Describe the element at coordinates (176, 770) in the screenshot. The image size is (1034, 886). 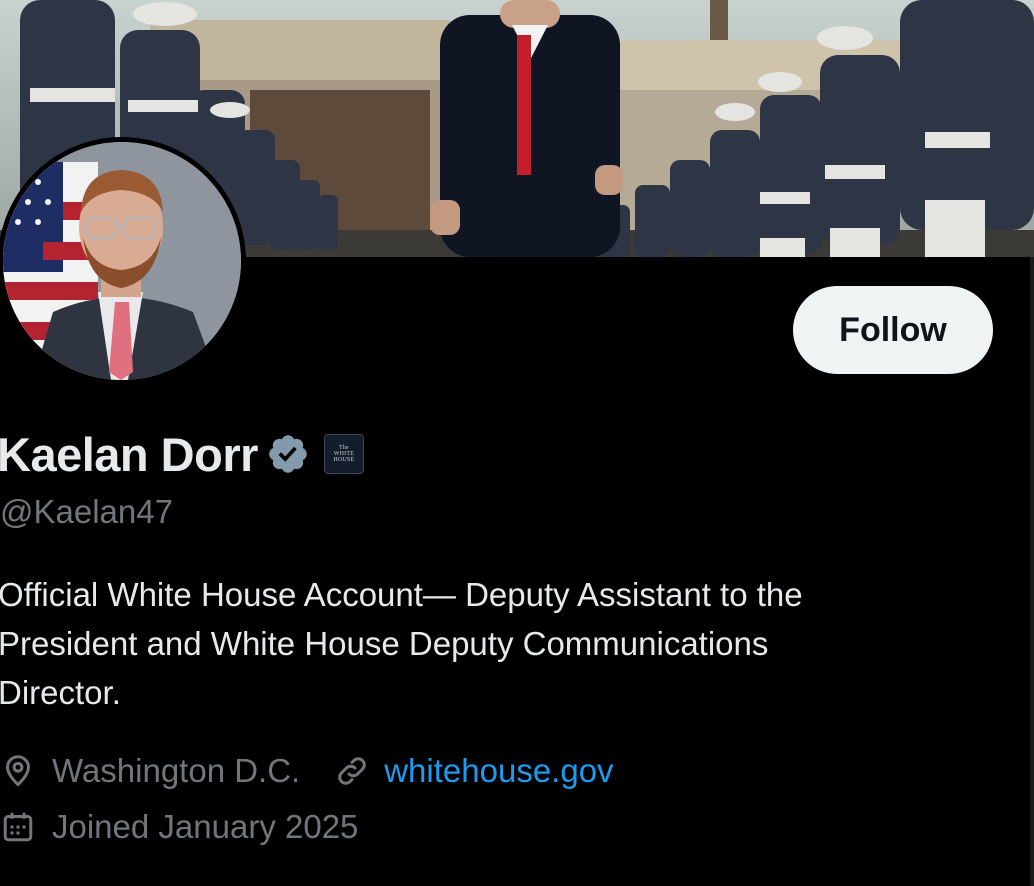
I see `profile-location: Washington D.C.` at that location.